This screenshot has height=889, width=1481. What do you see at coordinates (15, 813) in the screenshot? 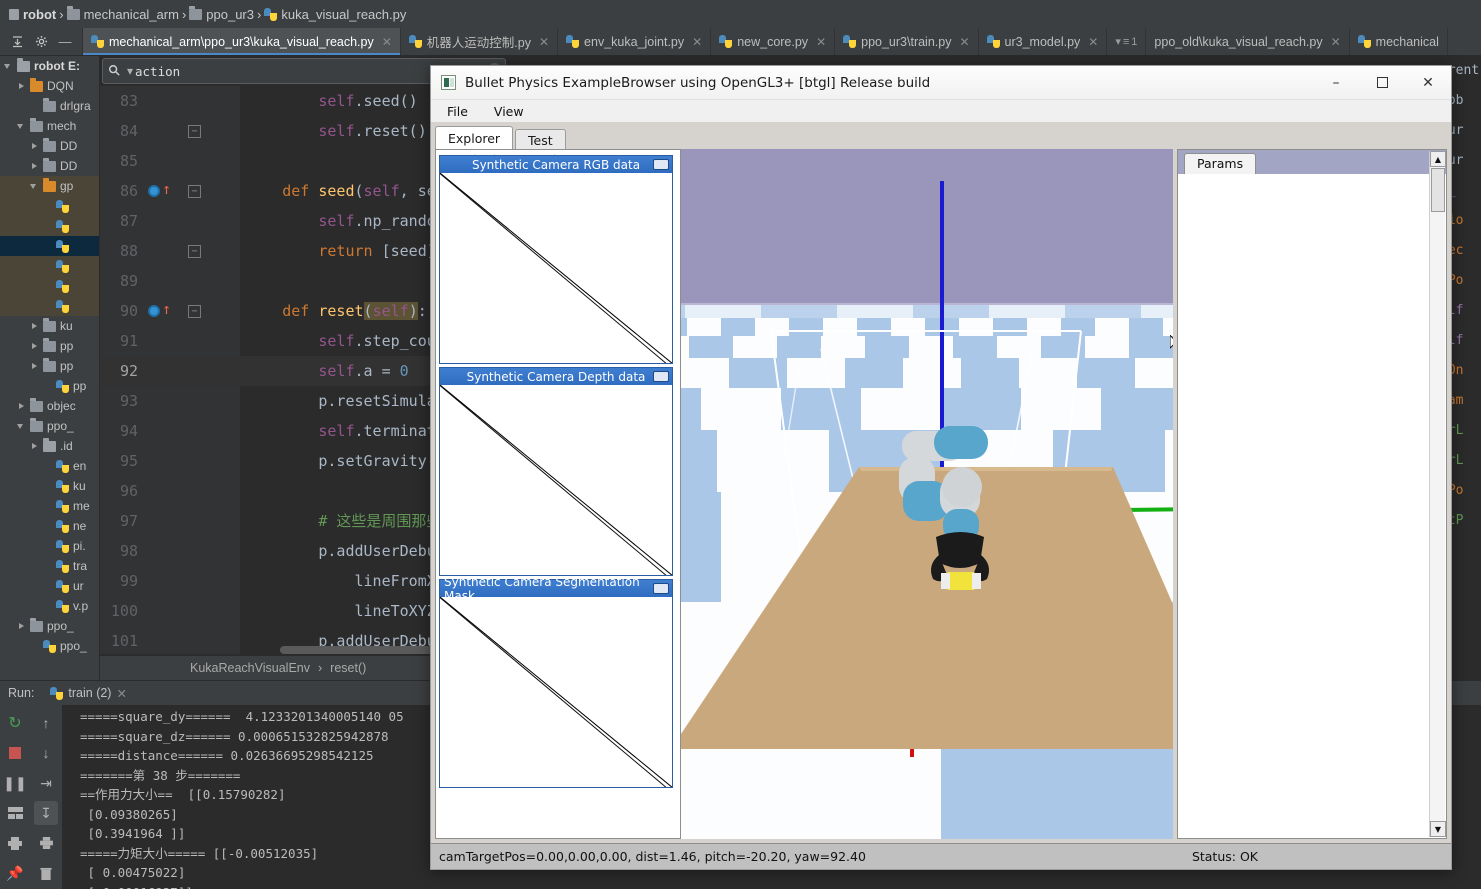
I see `layout-icon` at bounding box center [15, 813].